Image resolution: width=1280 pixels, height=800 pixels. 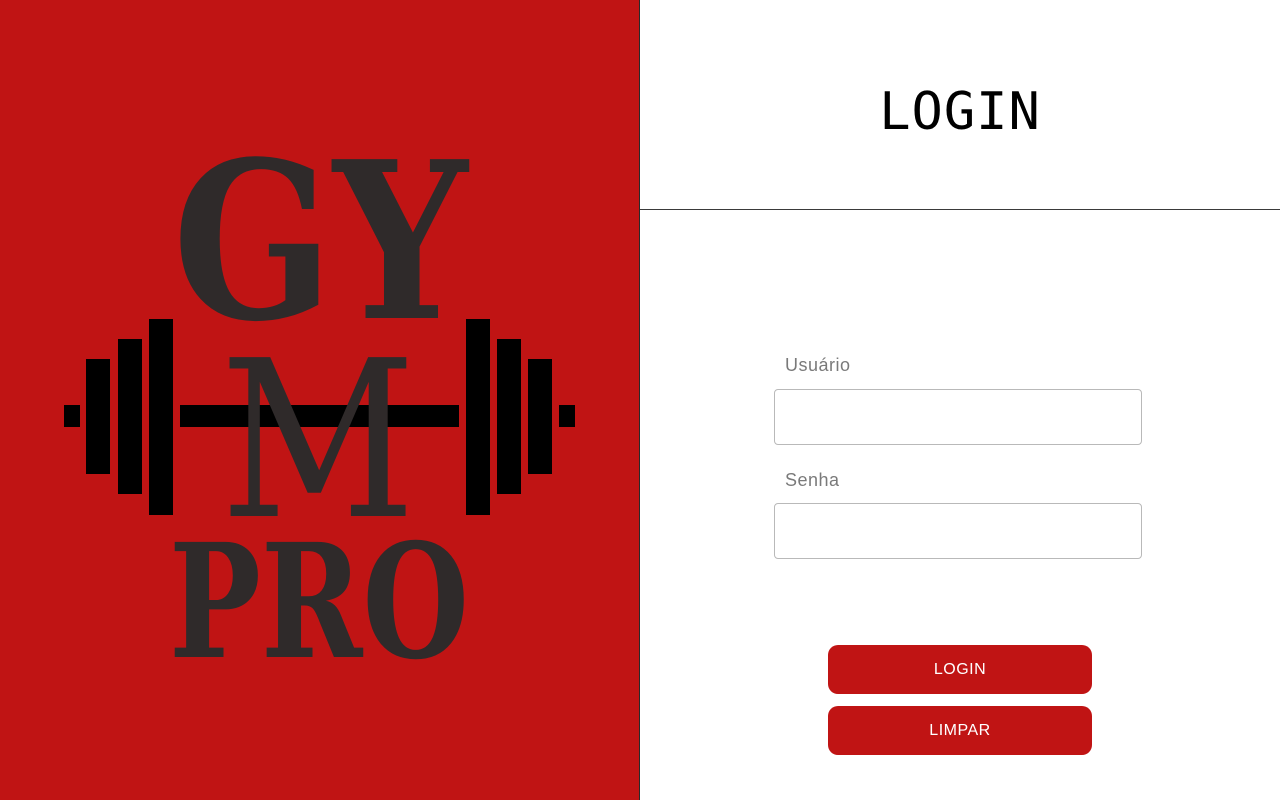 What do you see at coordinates (960, 669) in the screenshot?
I see `login-button: LOGIN` at bounding box center [960, 669].